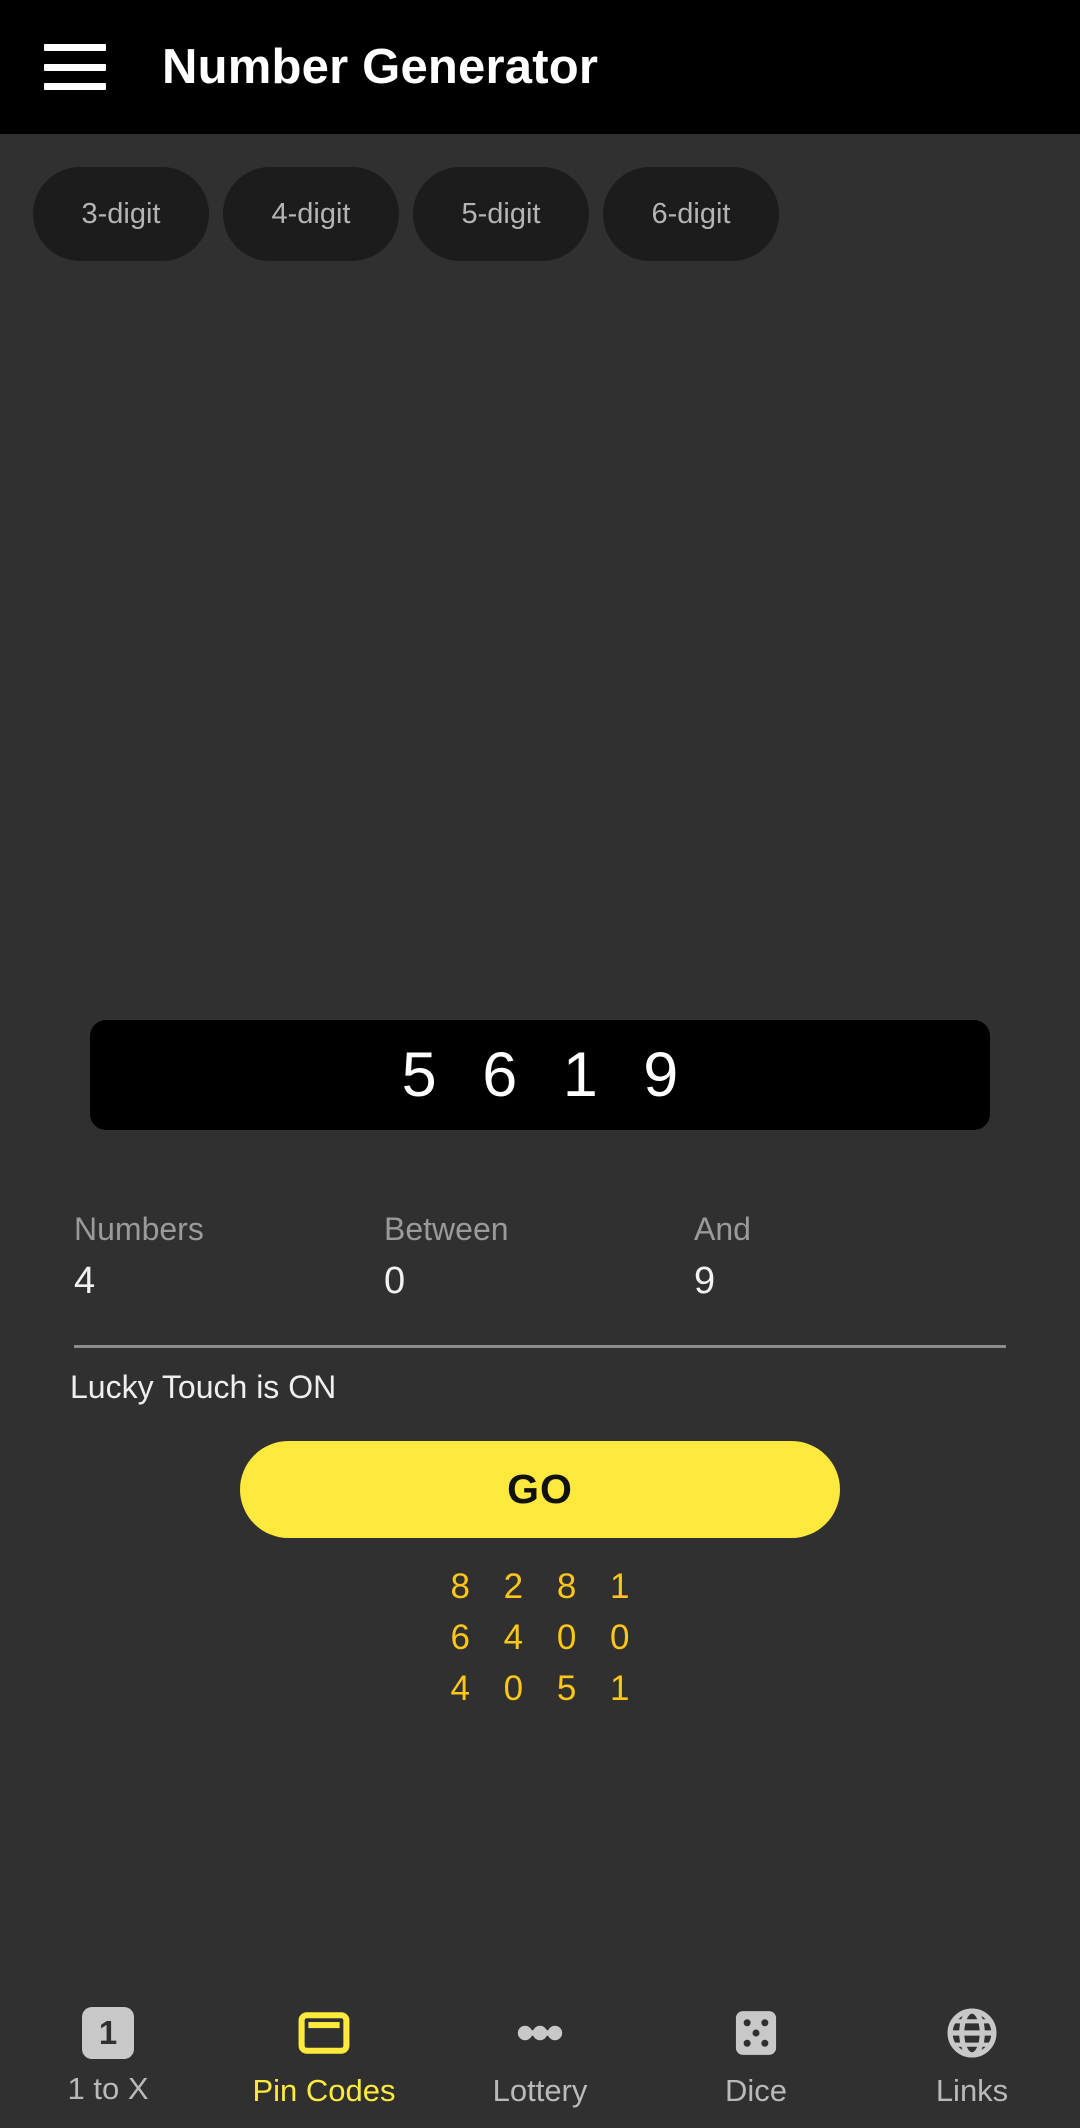 This screenshot has height=2128, width=1080. What do you see at coordinates (108, 2088) in the screenshot?
I see `nav-label-1-to-x: 1 to X` at bounding box center [108, 2088].